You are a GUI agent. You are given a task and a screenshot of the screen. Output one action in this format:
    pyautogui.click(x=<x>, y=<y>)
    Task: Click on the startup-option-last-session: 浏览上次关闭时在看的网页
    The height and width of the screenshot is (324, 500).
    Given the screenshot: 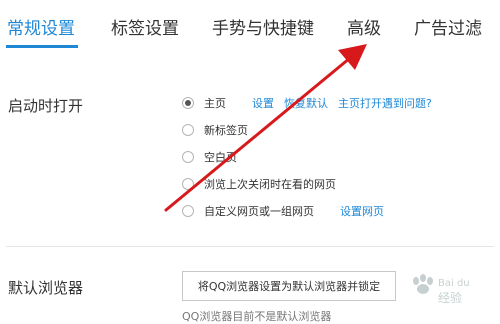 What is the action you would take?
    pyautogui.click(x=259, y=184)
    